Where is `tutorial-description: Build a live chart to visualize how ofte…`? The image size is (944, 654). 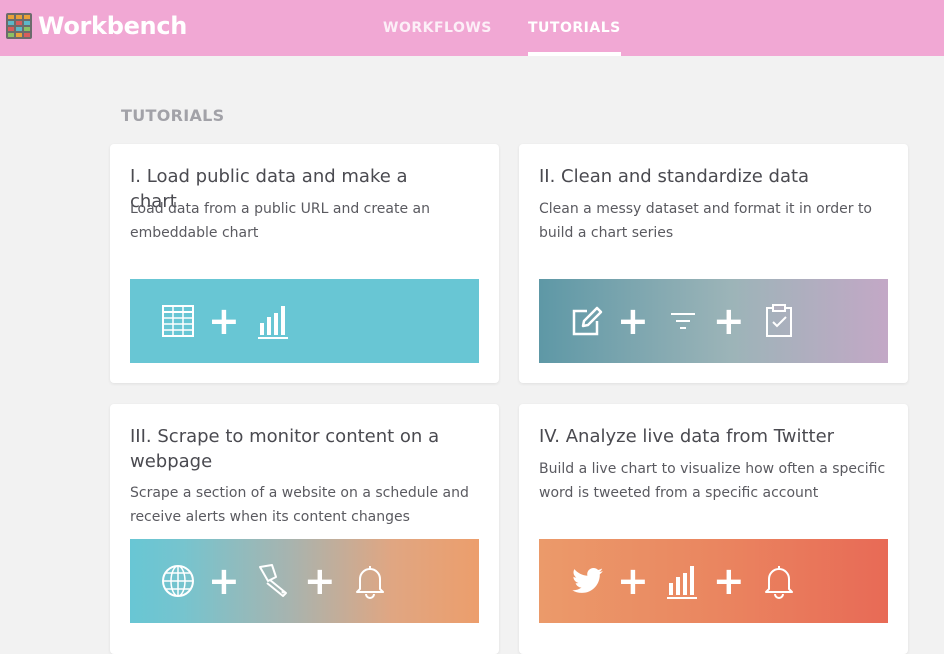 tutorial-description: Build a live chart to visualize how ofte… is located at coordinates (712, 481).